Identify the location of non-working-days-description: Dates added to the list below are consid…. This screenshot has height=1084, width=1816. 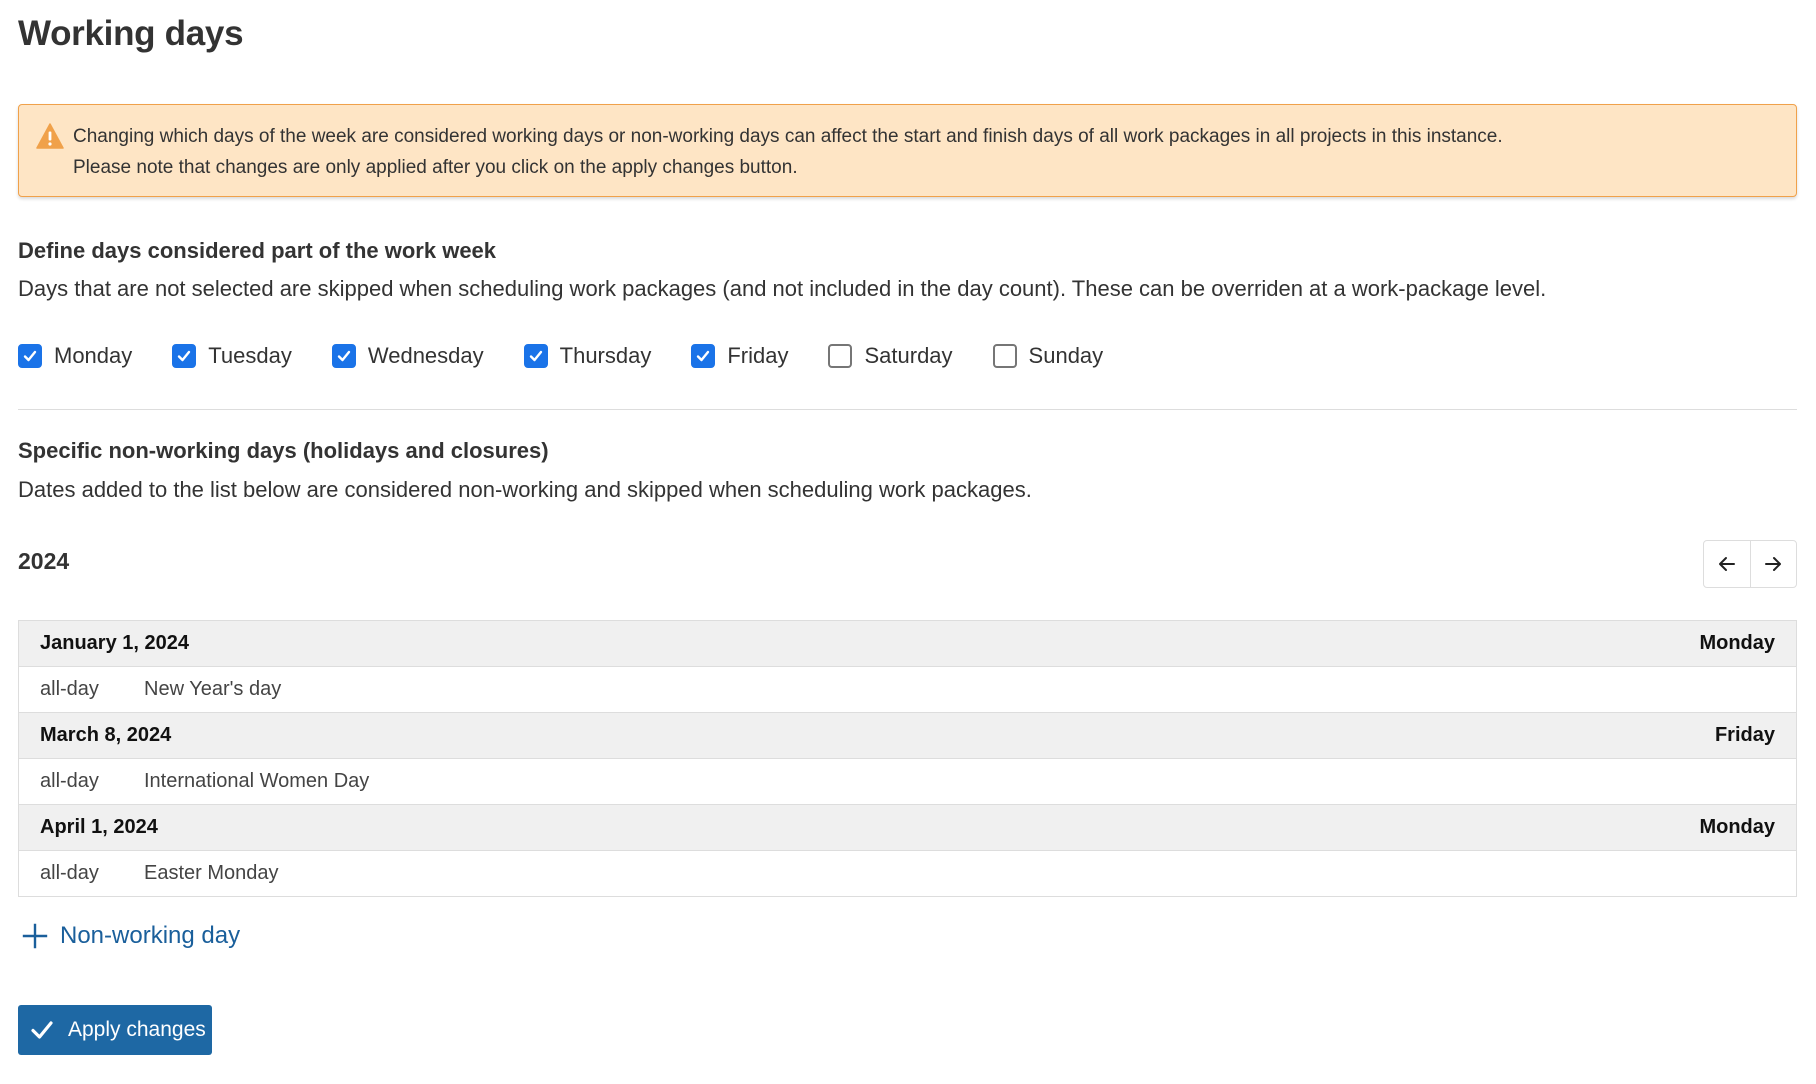
(525, 489).